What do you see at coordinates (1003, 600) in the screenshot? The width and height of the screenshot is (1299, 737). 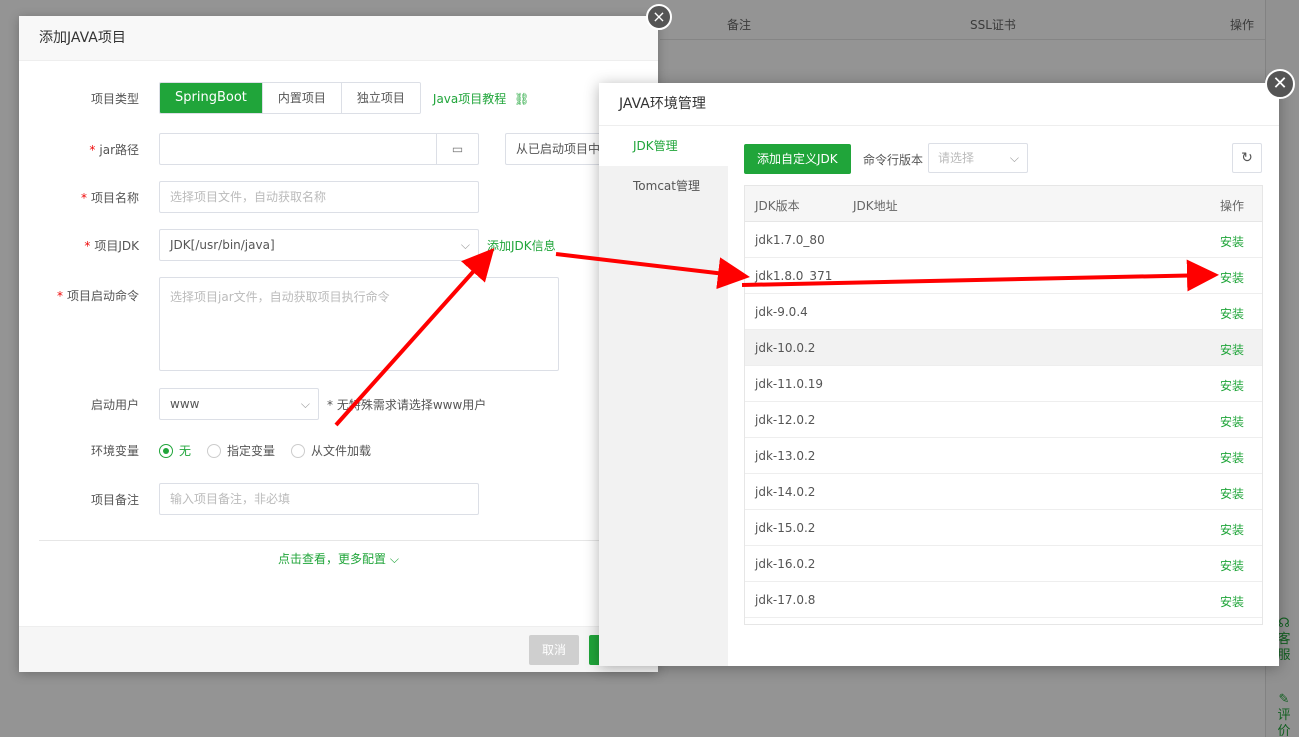 I see `table-row: jdk-17.0.8 安装` at bounding box center [1003, 600].